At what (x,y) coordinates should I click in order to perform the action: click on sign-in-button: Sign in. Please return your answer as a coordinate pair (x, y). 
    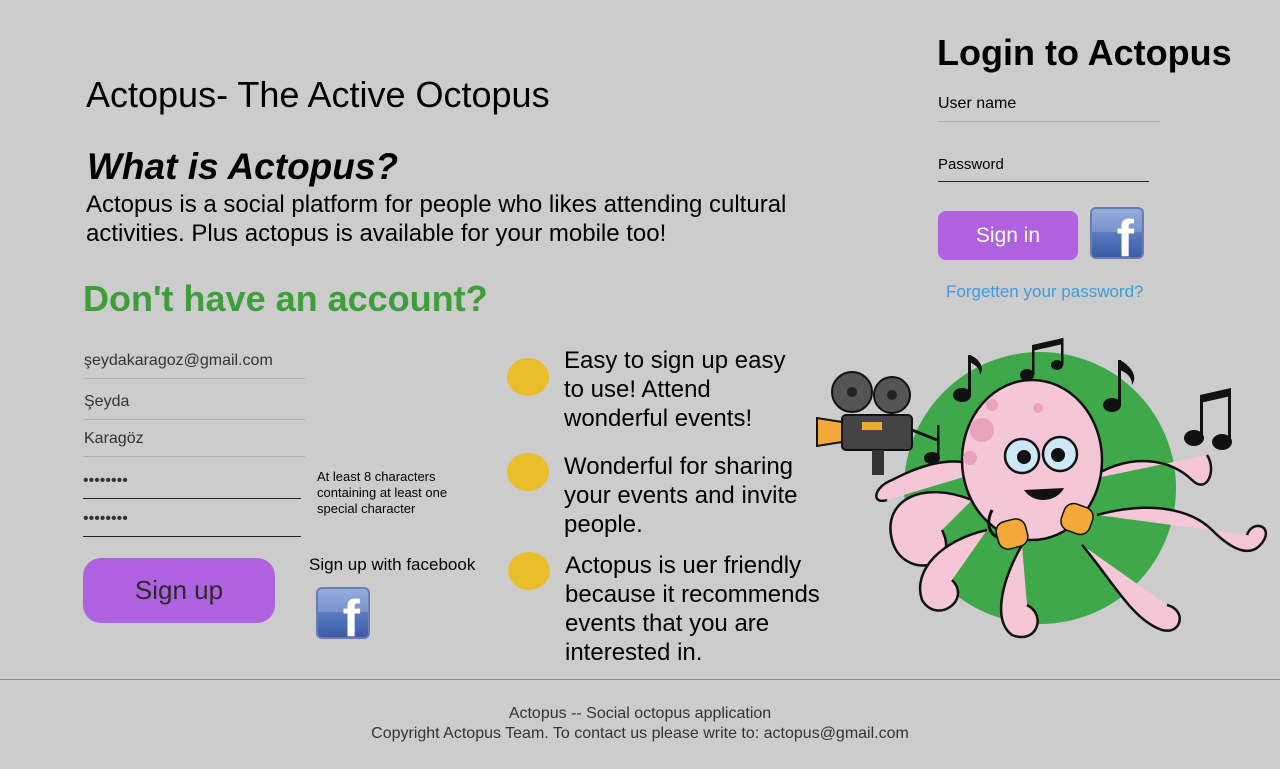
    Looking at the image, I should click on (1008, 235).